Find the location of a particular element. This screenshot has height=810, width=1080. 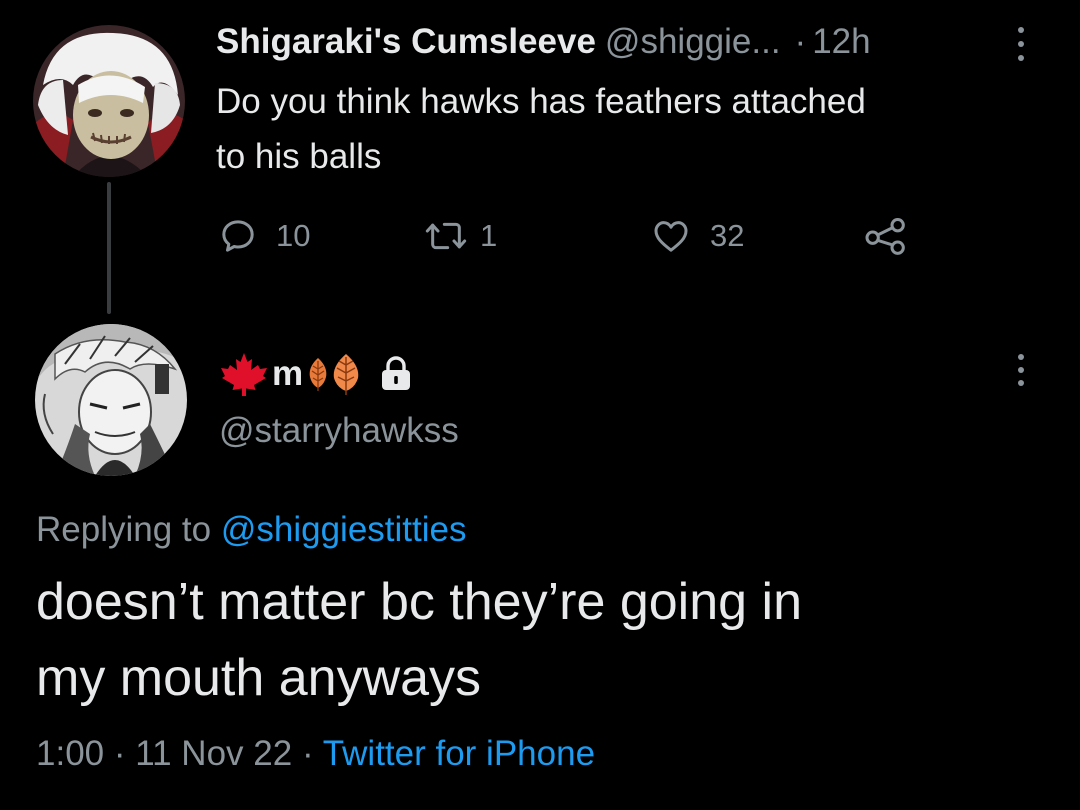

like-count: 32 is located at coordinates (727, 235).